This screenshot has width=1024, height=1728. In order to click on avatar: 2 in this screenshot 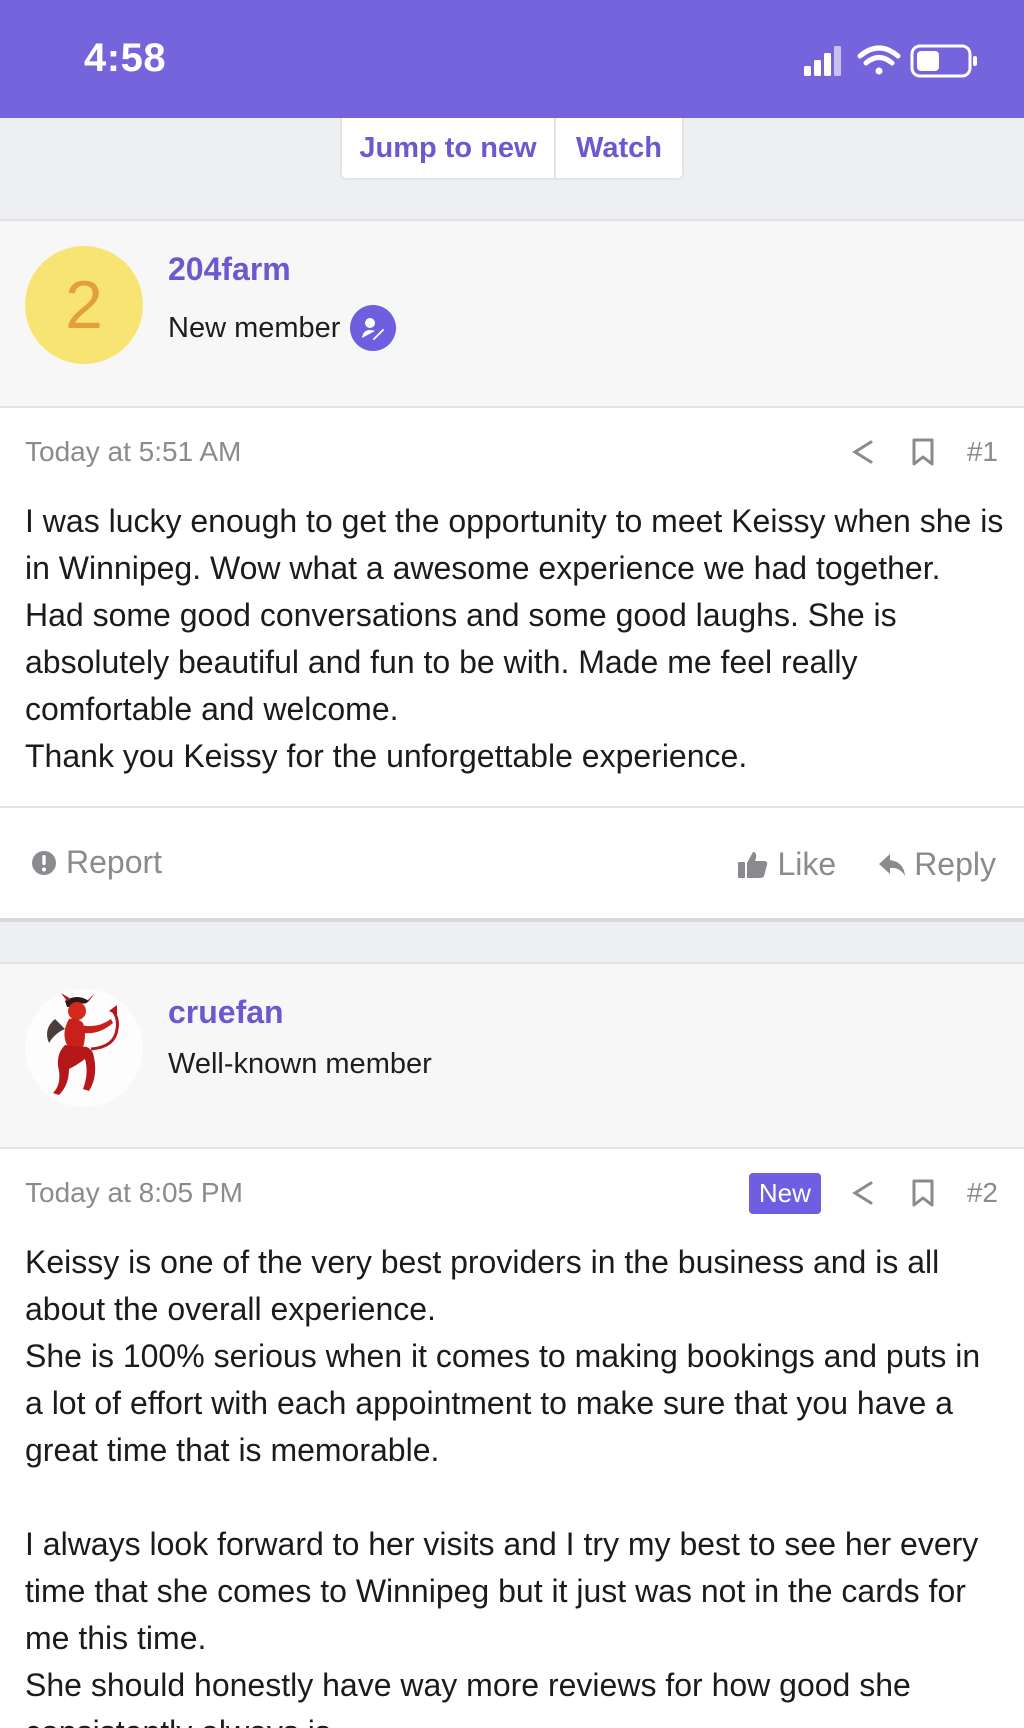, I will do `click(84, 305)`.